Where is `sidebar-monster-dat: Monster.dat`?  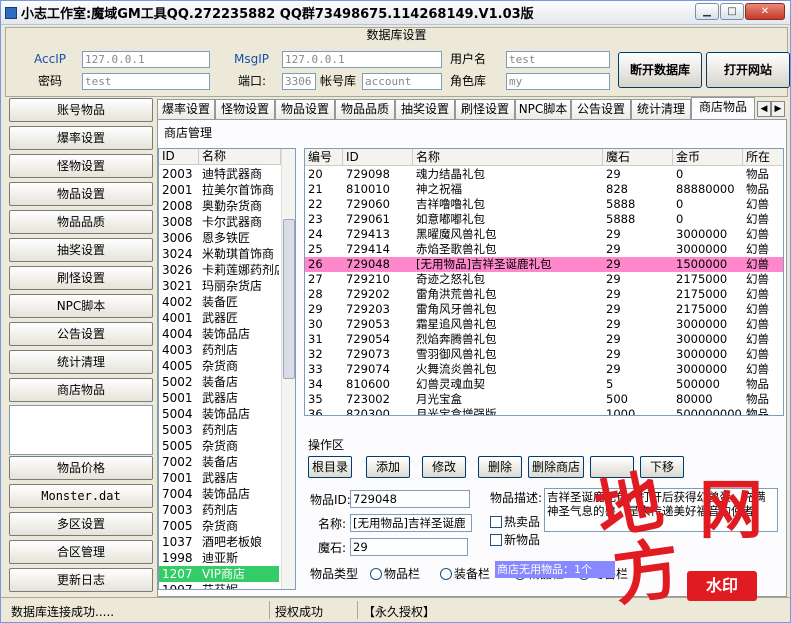
sidebar-monster-dat: Monster.dat is located at coordinates (81, 496).